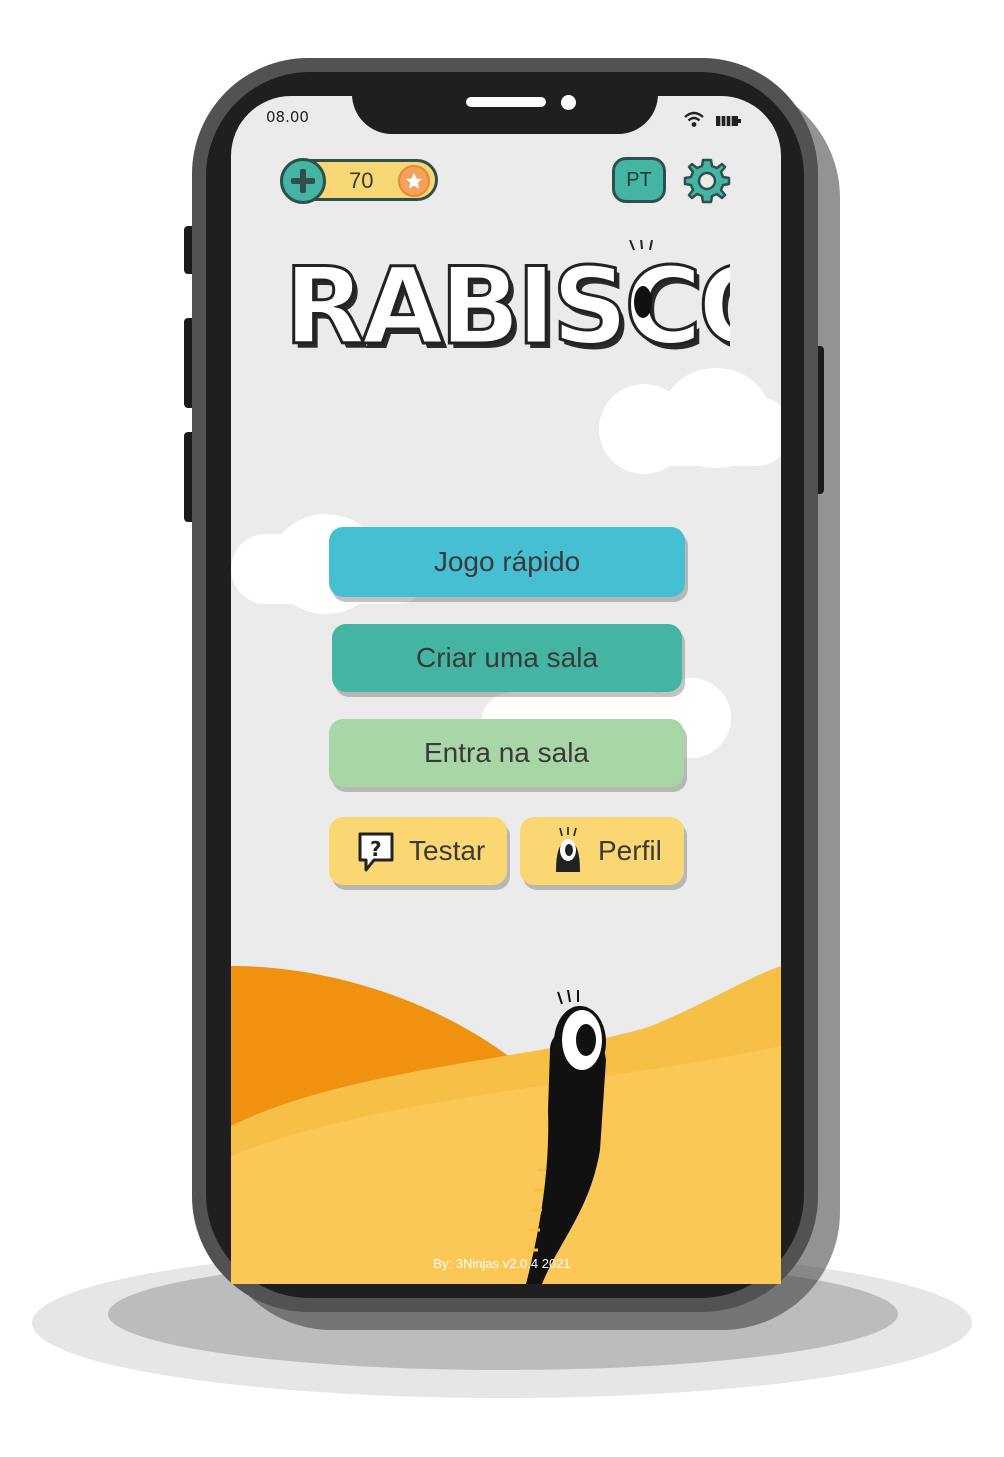 The height and width of the screenshot is (1457, 1004). What do you see at coordinates (506, 753) in the screenshot?
I see `enter-room-button: Entra na sala` at bounding box center [506, 753].